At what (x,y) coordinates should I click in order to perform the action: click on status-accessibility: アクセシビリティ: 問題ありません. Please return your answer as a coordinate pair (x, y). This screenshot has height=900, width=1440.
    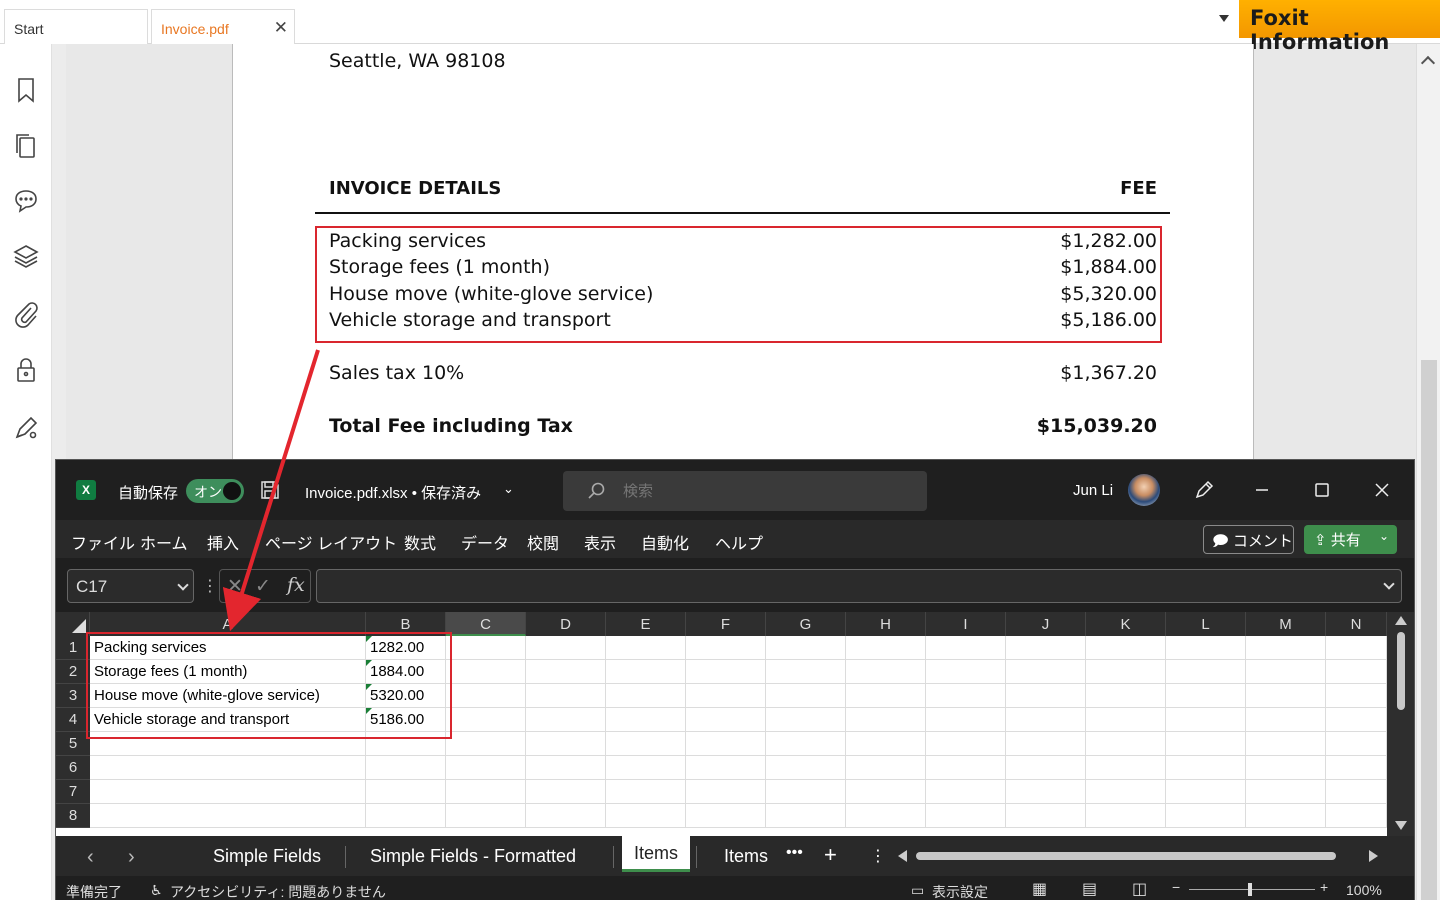
    Looking at the image, I should click on (278, 891).